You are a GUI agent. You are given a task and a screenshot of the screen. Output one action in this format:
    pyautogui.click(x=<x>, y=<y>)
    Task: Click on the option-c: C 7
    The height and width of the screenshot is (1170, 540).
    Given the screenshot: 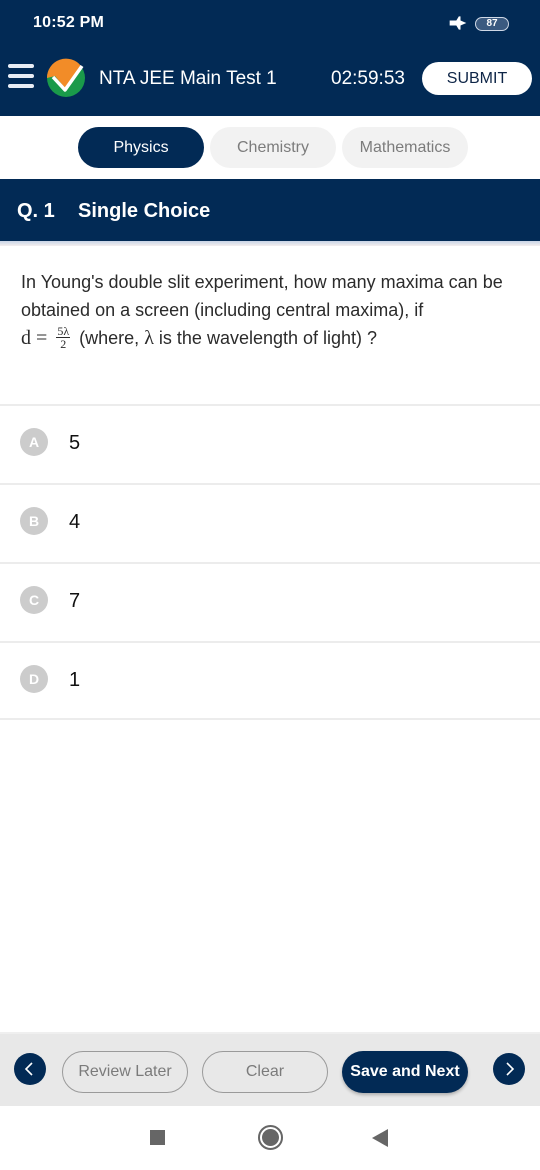 What is the action you would take?
    pyautogui.click(x=270, y=601)
    